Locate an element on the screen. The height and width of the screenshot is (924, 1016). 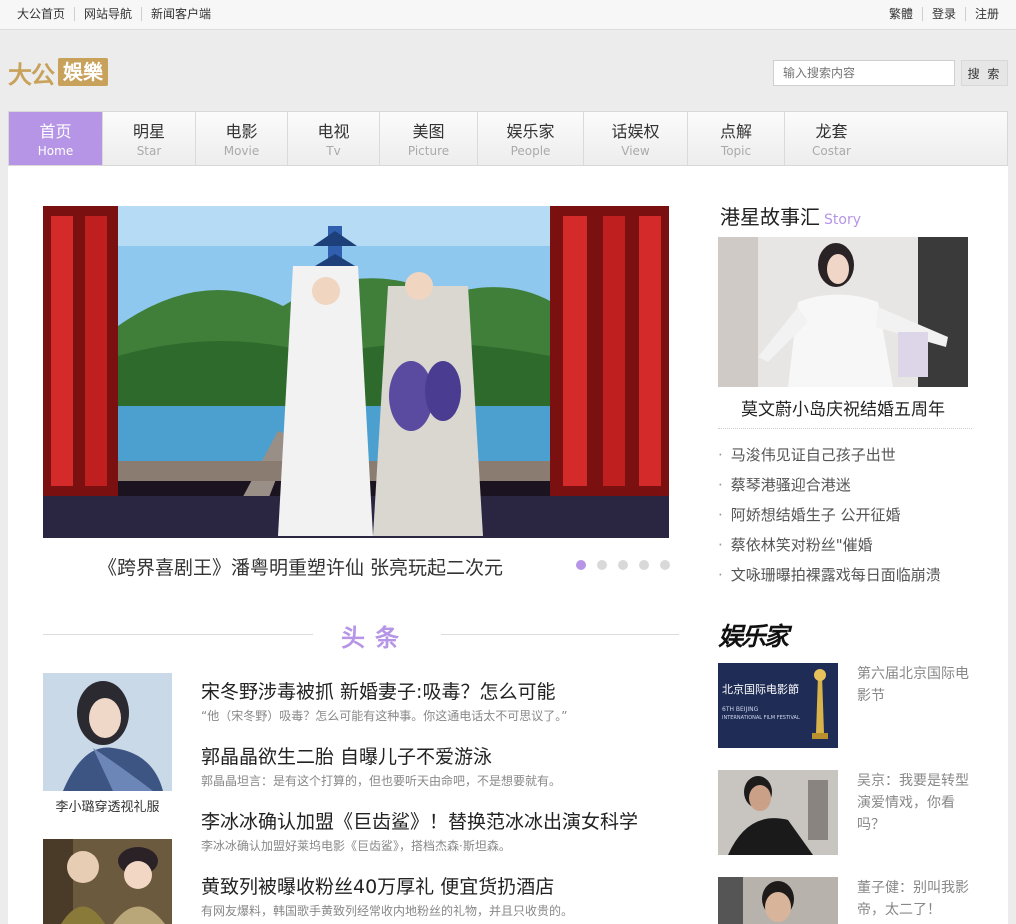
story-feature-image is located at coordinates (843, 312).